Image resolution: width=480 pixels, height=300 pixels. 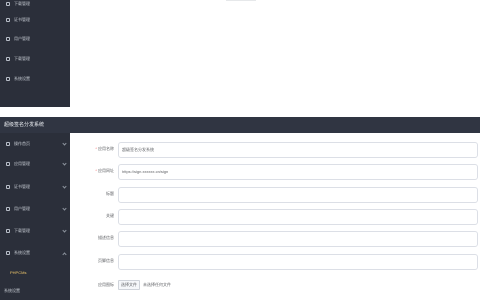 What do you see at coordinates (22, 143) in the screenshot?
I see `sidebar-item-label: 操作首页` at bounding box center [22, 143].